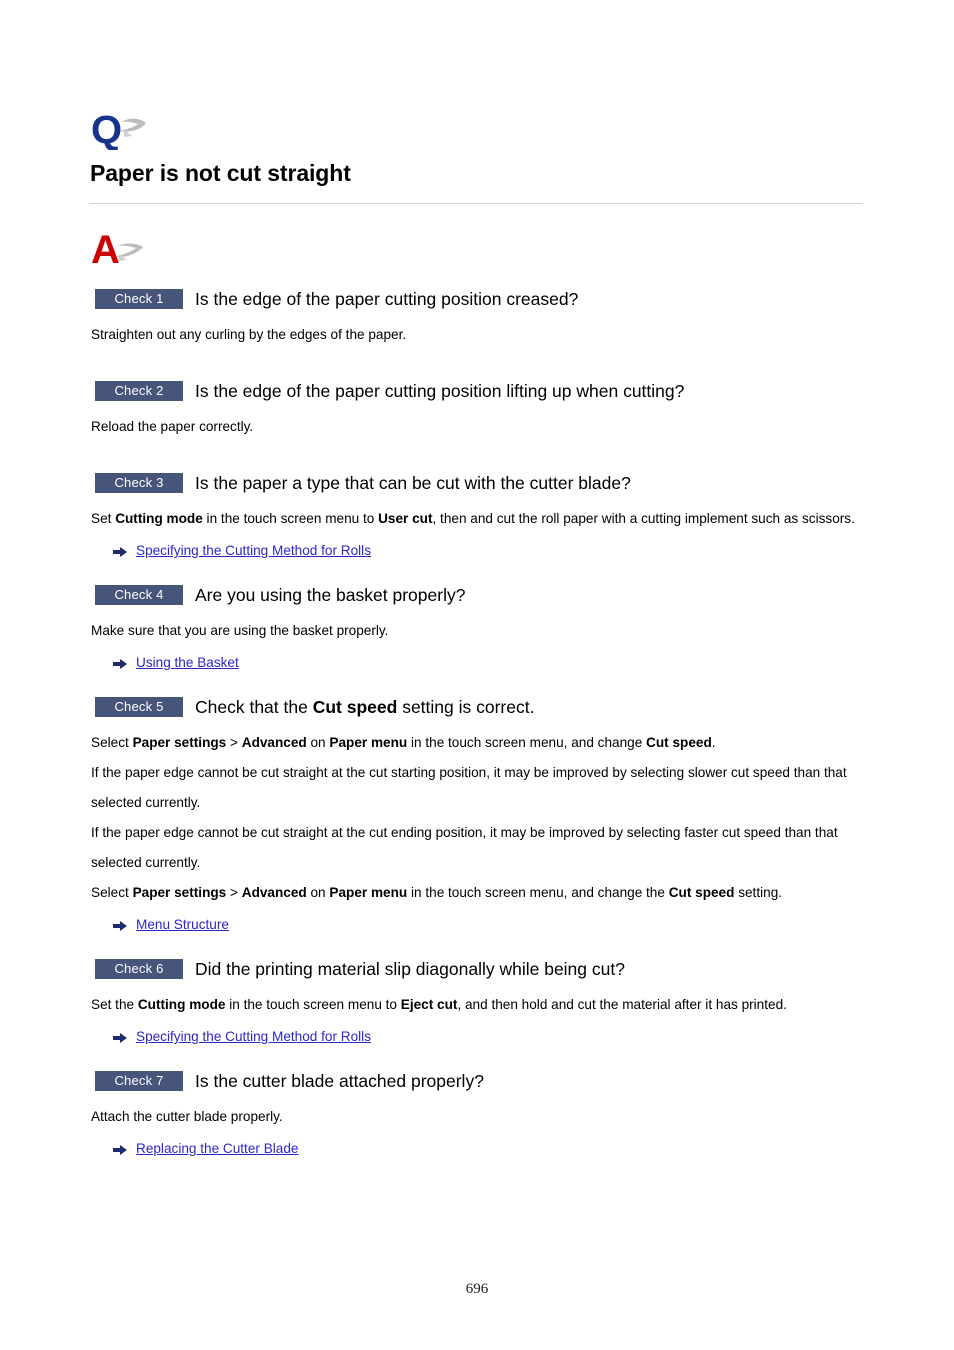 Image resolution: width=954 pixels, height=1350 pixels. I want to click on check-badge: Check 2, so click(139, 391).